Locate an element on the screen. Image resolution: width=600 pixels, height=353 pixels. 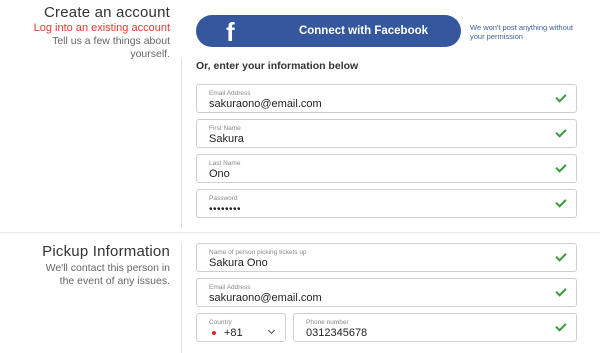
chevron-down-icon is located at coordinates (271, 330).